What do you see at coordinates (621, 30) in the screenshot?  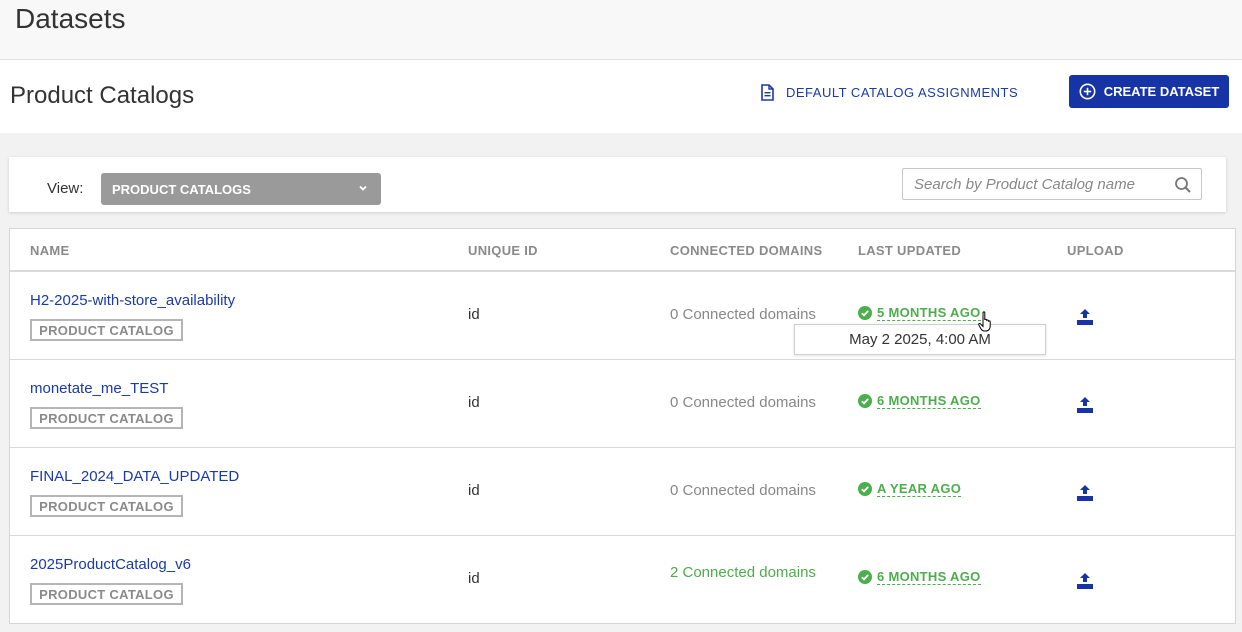 I see `top-bar: Datasets` at bounding box center [621, 30].